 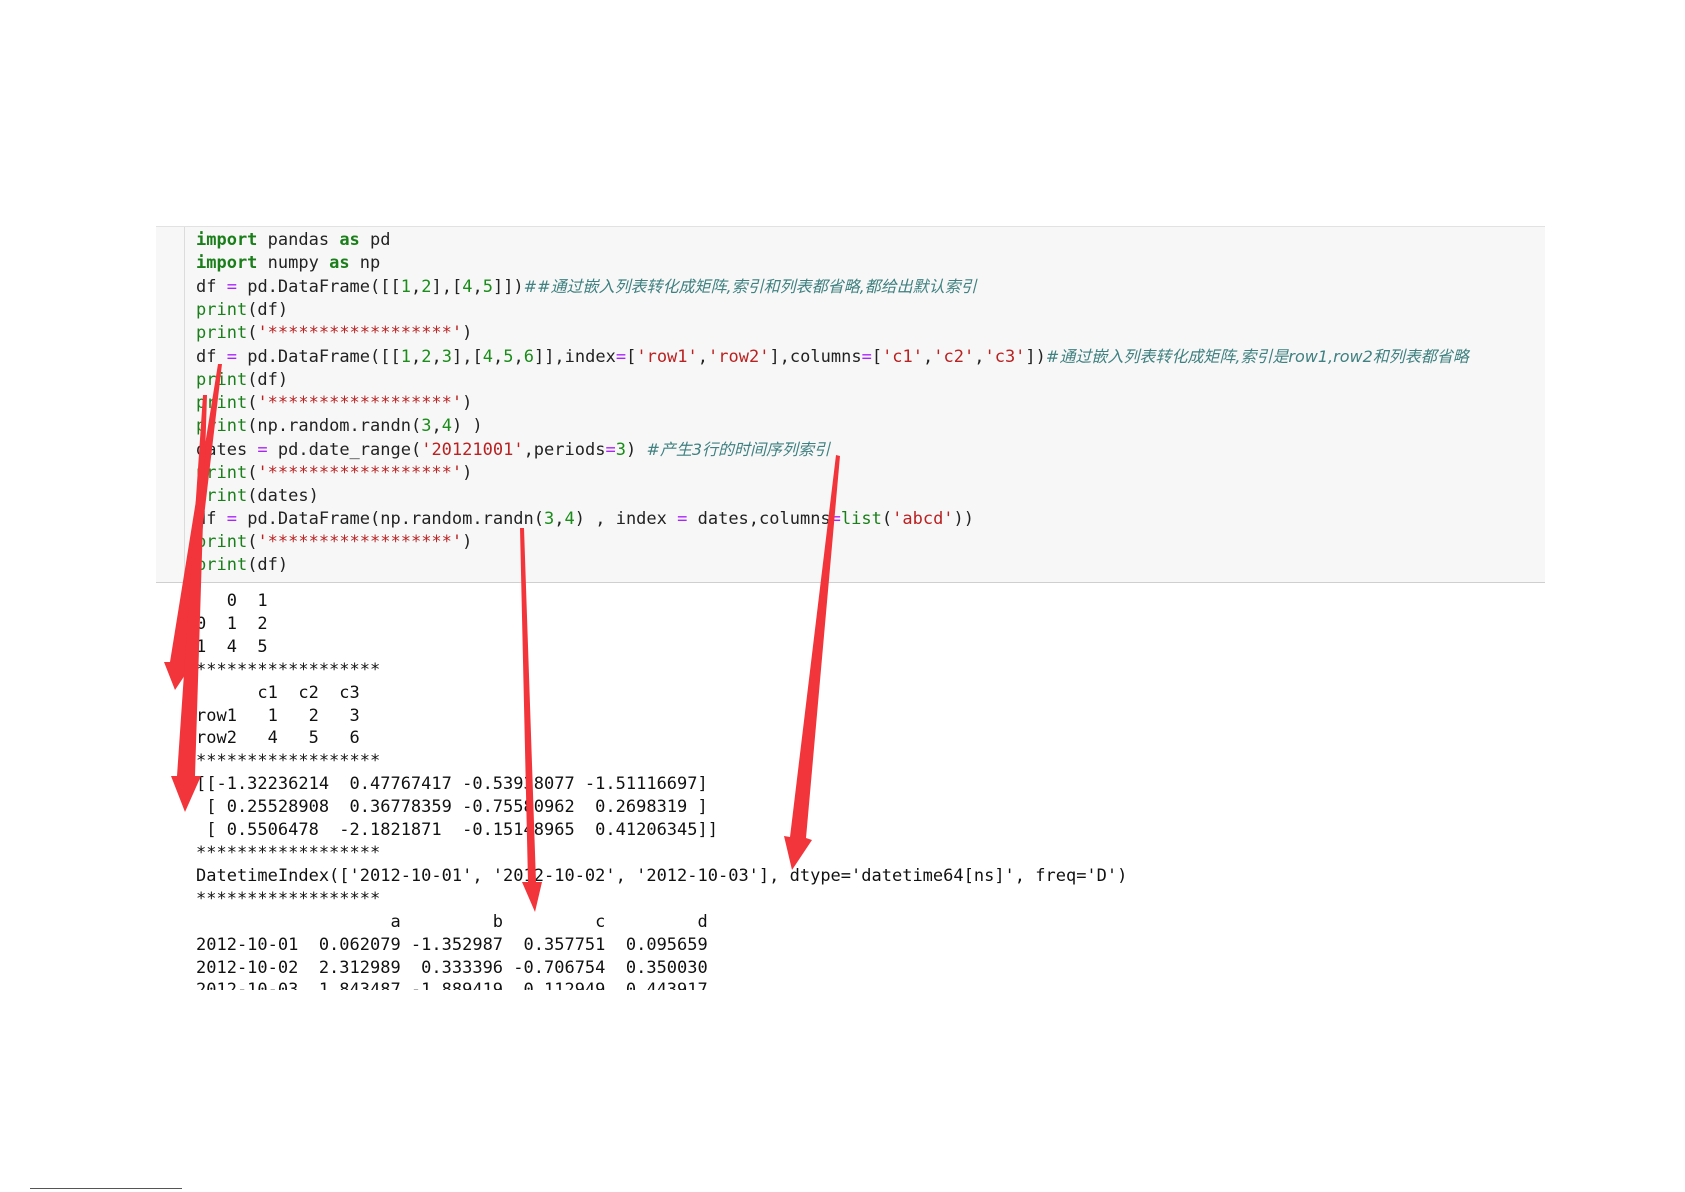 I want to click on cell-gutter, so click(x=184, y=404).